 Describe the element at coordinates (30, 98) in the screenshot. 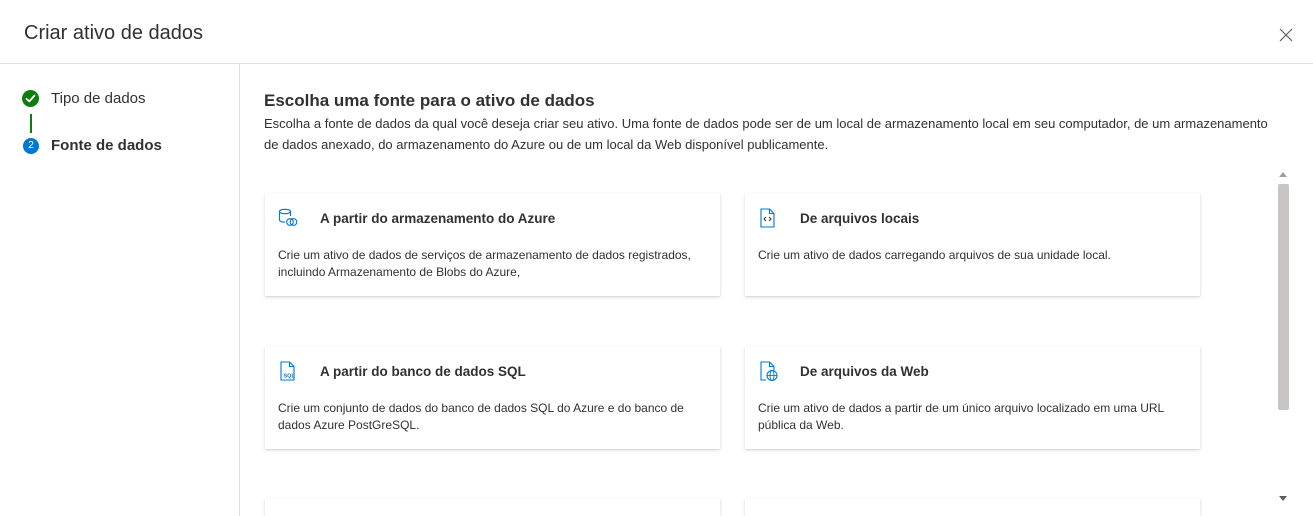

I see `checkmark-icon` at that location.